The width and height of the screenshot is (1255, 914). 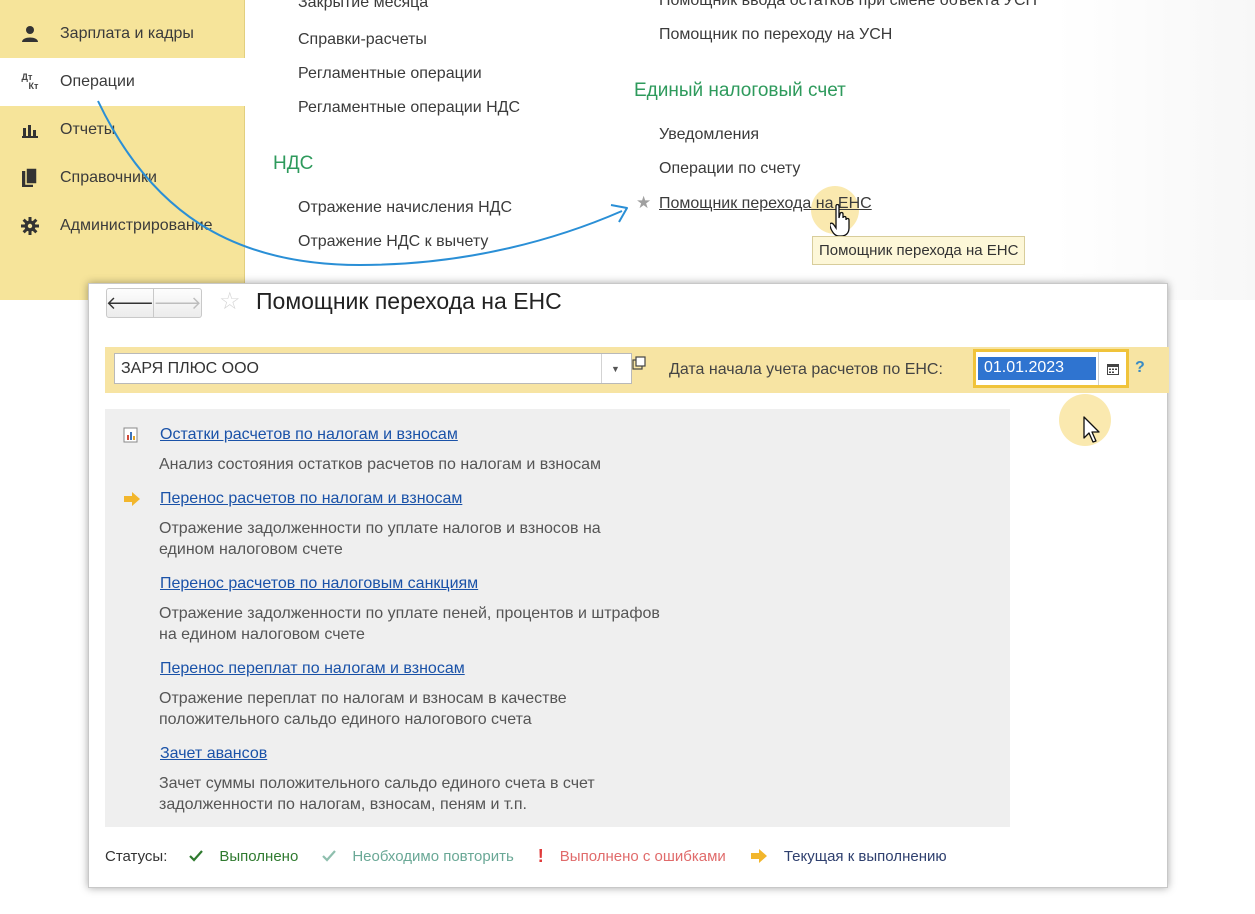 What do you see at coordinates (319, 584) in the screenshot?
I see `step-link-transfer-sanctions: Перенос расчетов по налоговым санкциям` at bounding box center [319, 584].